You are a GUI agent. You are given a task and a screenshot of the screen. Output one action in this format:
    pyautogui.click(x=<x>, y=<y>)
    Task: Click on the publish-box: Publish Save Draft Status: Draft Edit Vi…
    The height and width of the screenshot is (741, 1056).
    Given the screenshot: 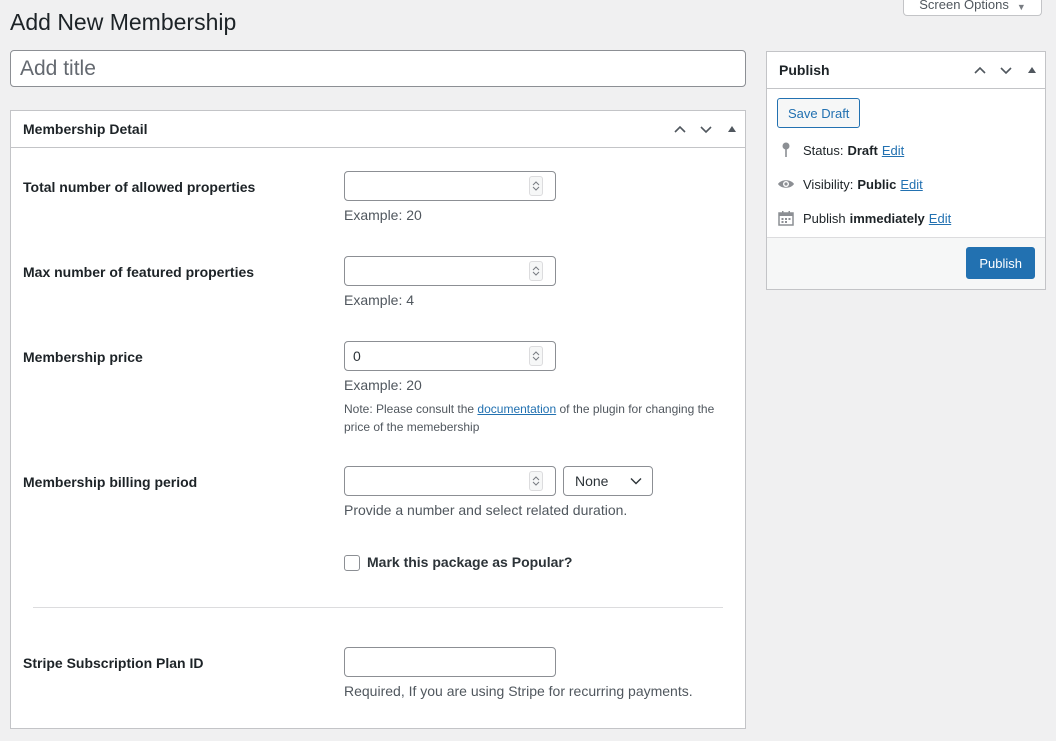 What is the action you would take?
    pyautogui.click(x=906, y=170)
    